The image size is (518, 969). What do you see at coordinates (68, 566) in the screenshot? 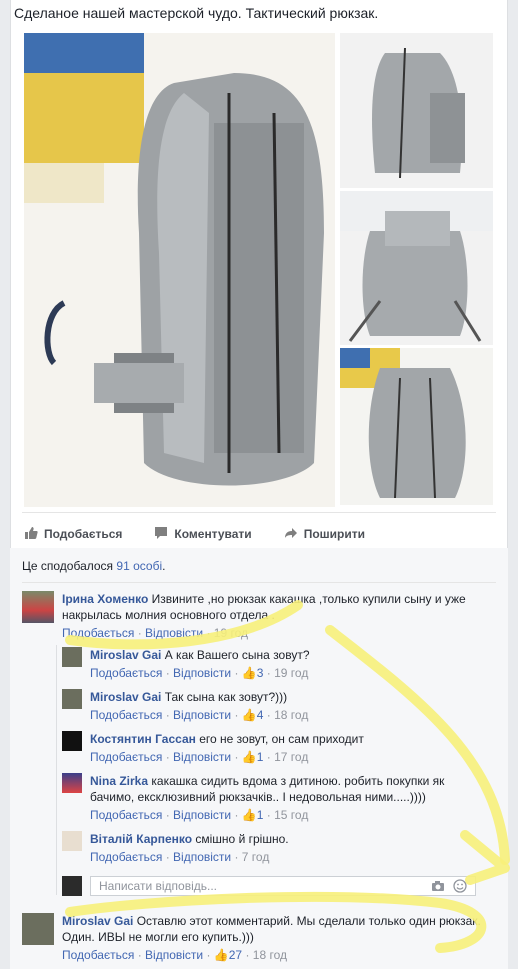
I see `likes-summary-text: Це сподобалося` at bounding box center [68, 566].